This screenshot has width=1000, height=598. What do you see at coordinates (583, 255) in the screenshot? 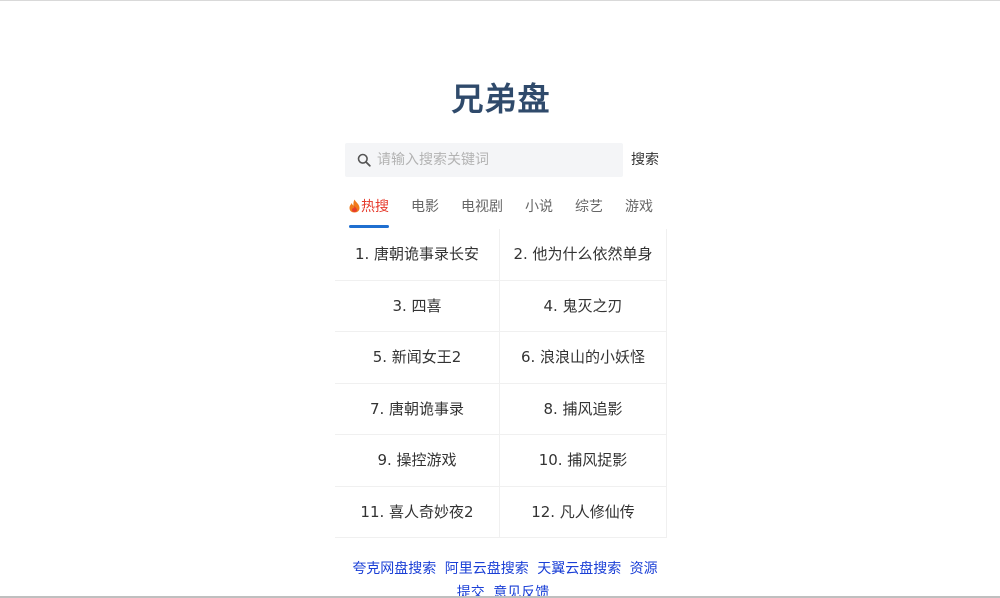
I see `hot-item: 2. 他为什么依然单身` at bounding box center [583, 255].